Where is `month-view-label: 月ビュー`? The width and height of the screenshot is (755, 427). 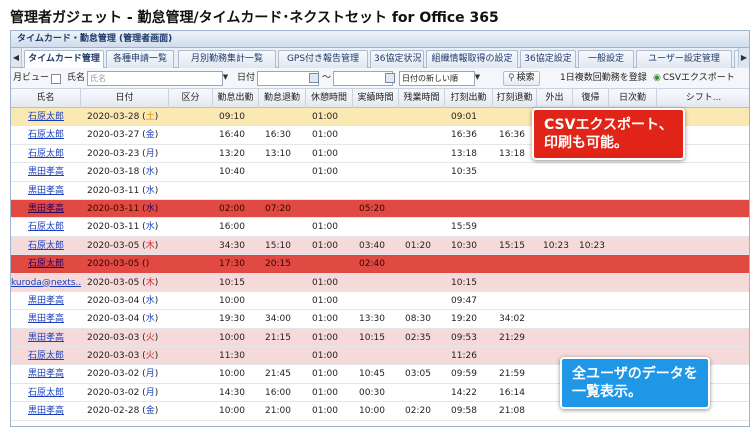
month-view-label: 月ビュー is located at coordinates (31, 78).